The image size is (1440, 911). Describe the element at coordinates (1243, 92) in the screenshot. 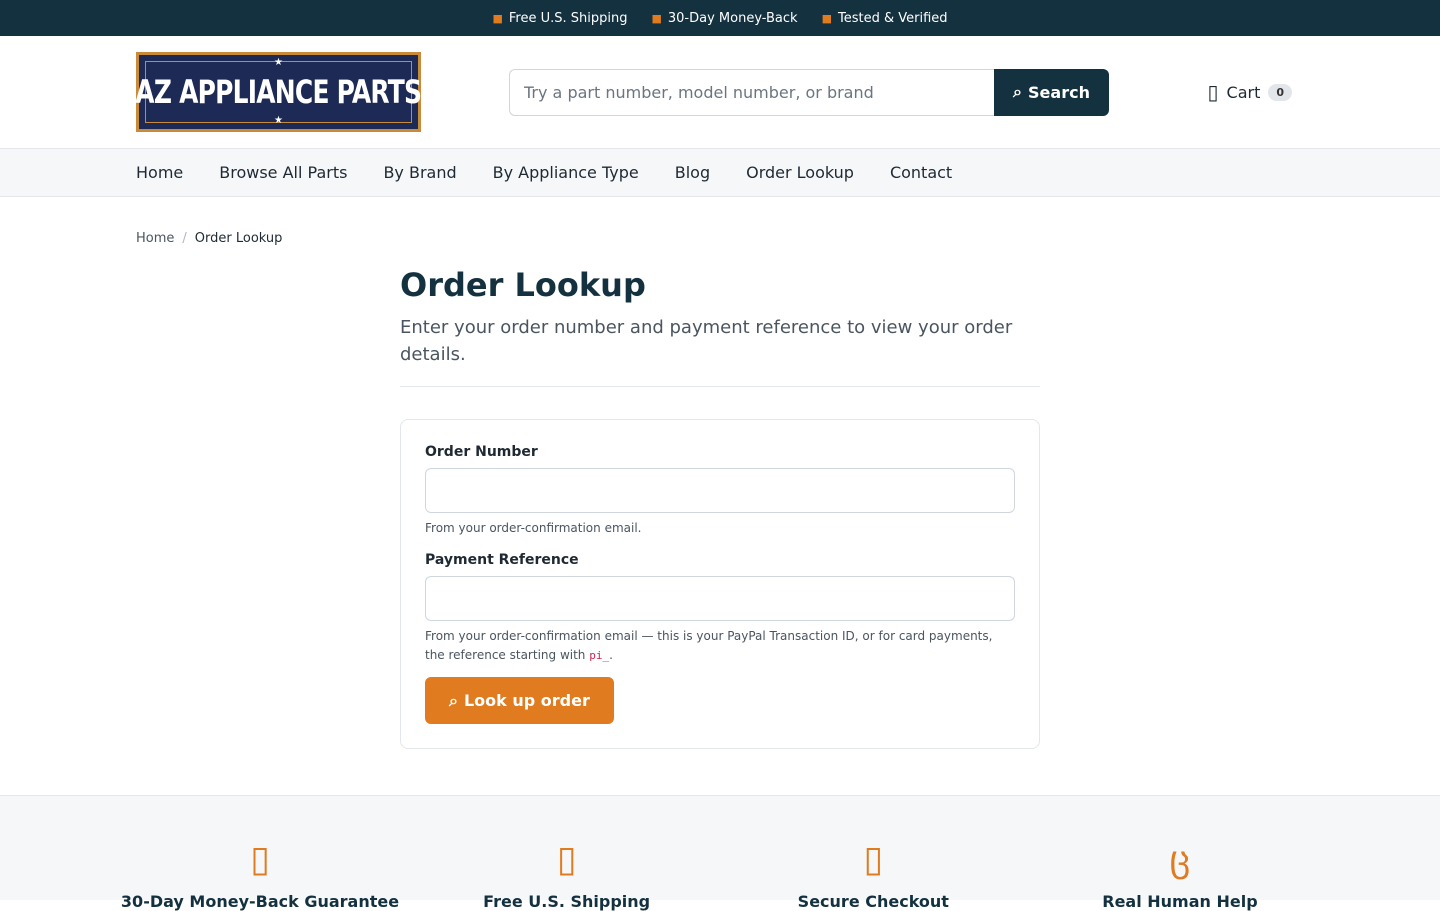

I see `cart-label: Cart` at that location.